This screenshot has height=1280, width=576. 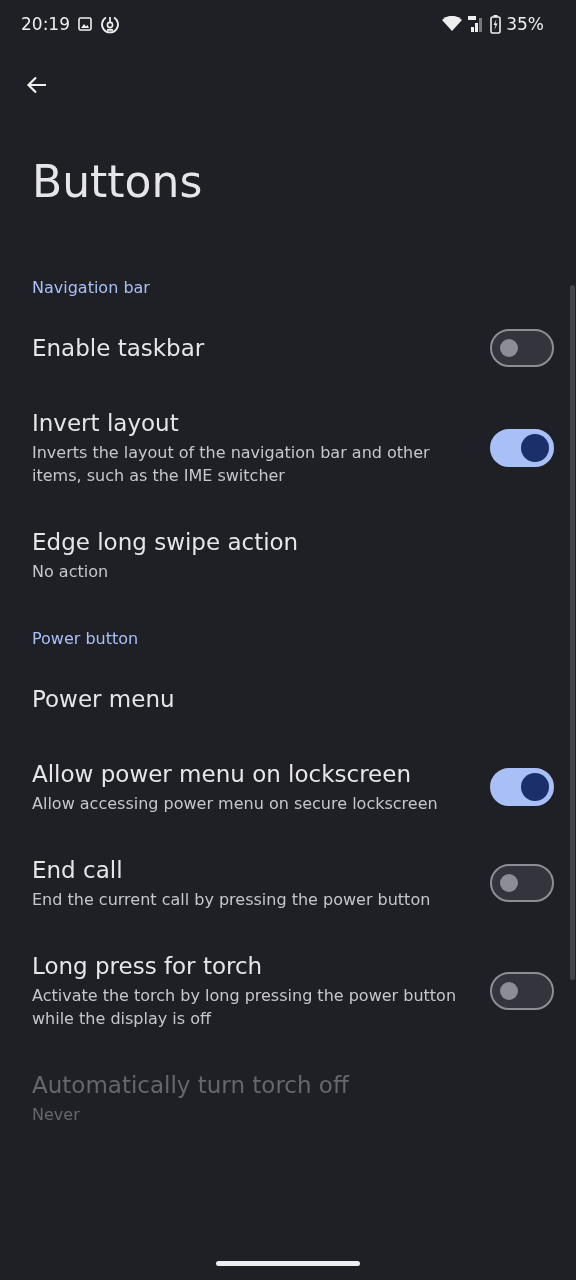 I want to click on setting-title: Enable taskbar, so click(x=261, y=348).